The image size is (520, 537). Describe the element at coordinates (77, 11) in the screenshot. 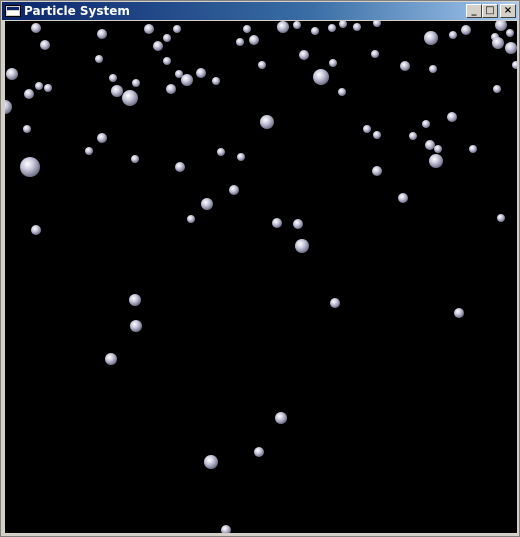

I see `window-title: Particle System` at that location.